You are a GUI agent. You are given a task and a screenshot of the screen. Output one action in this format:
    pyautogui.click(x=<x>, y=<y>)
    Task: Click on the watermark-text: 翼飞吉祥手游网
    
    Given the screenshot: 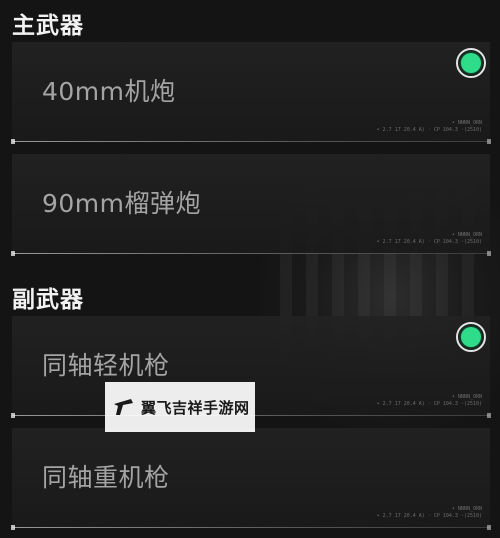 What is the action you would take?
    pyautogui.click(x=195, y=407)
    